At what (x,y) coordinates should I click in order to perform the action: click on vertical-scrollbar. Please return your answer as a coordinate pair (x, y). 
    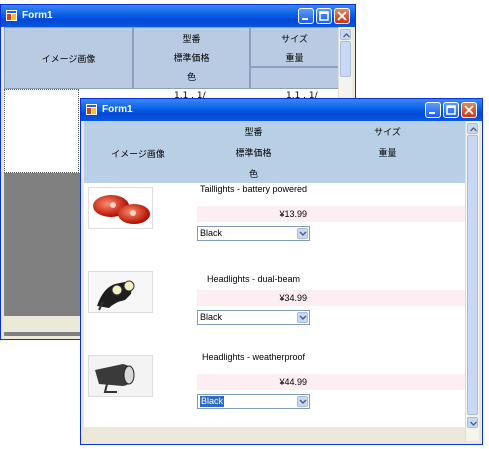
    Looking at the image, I should click on (472, 281).